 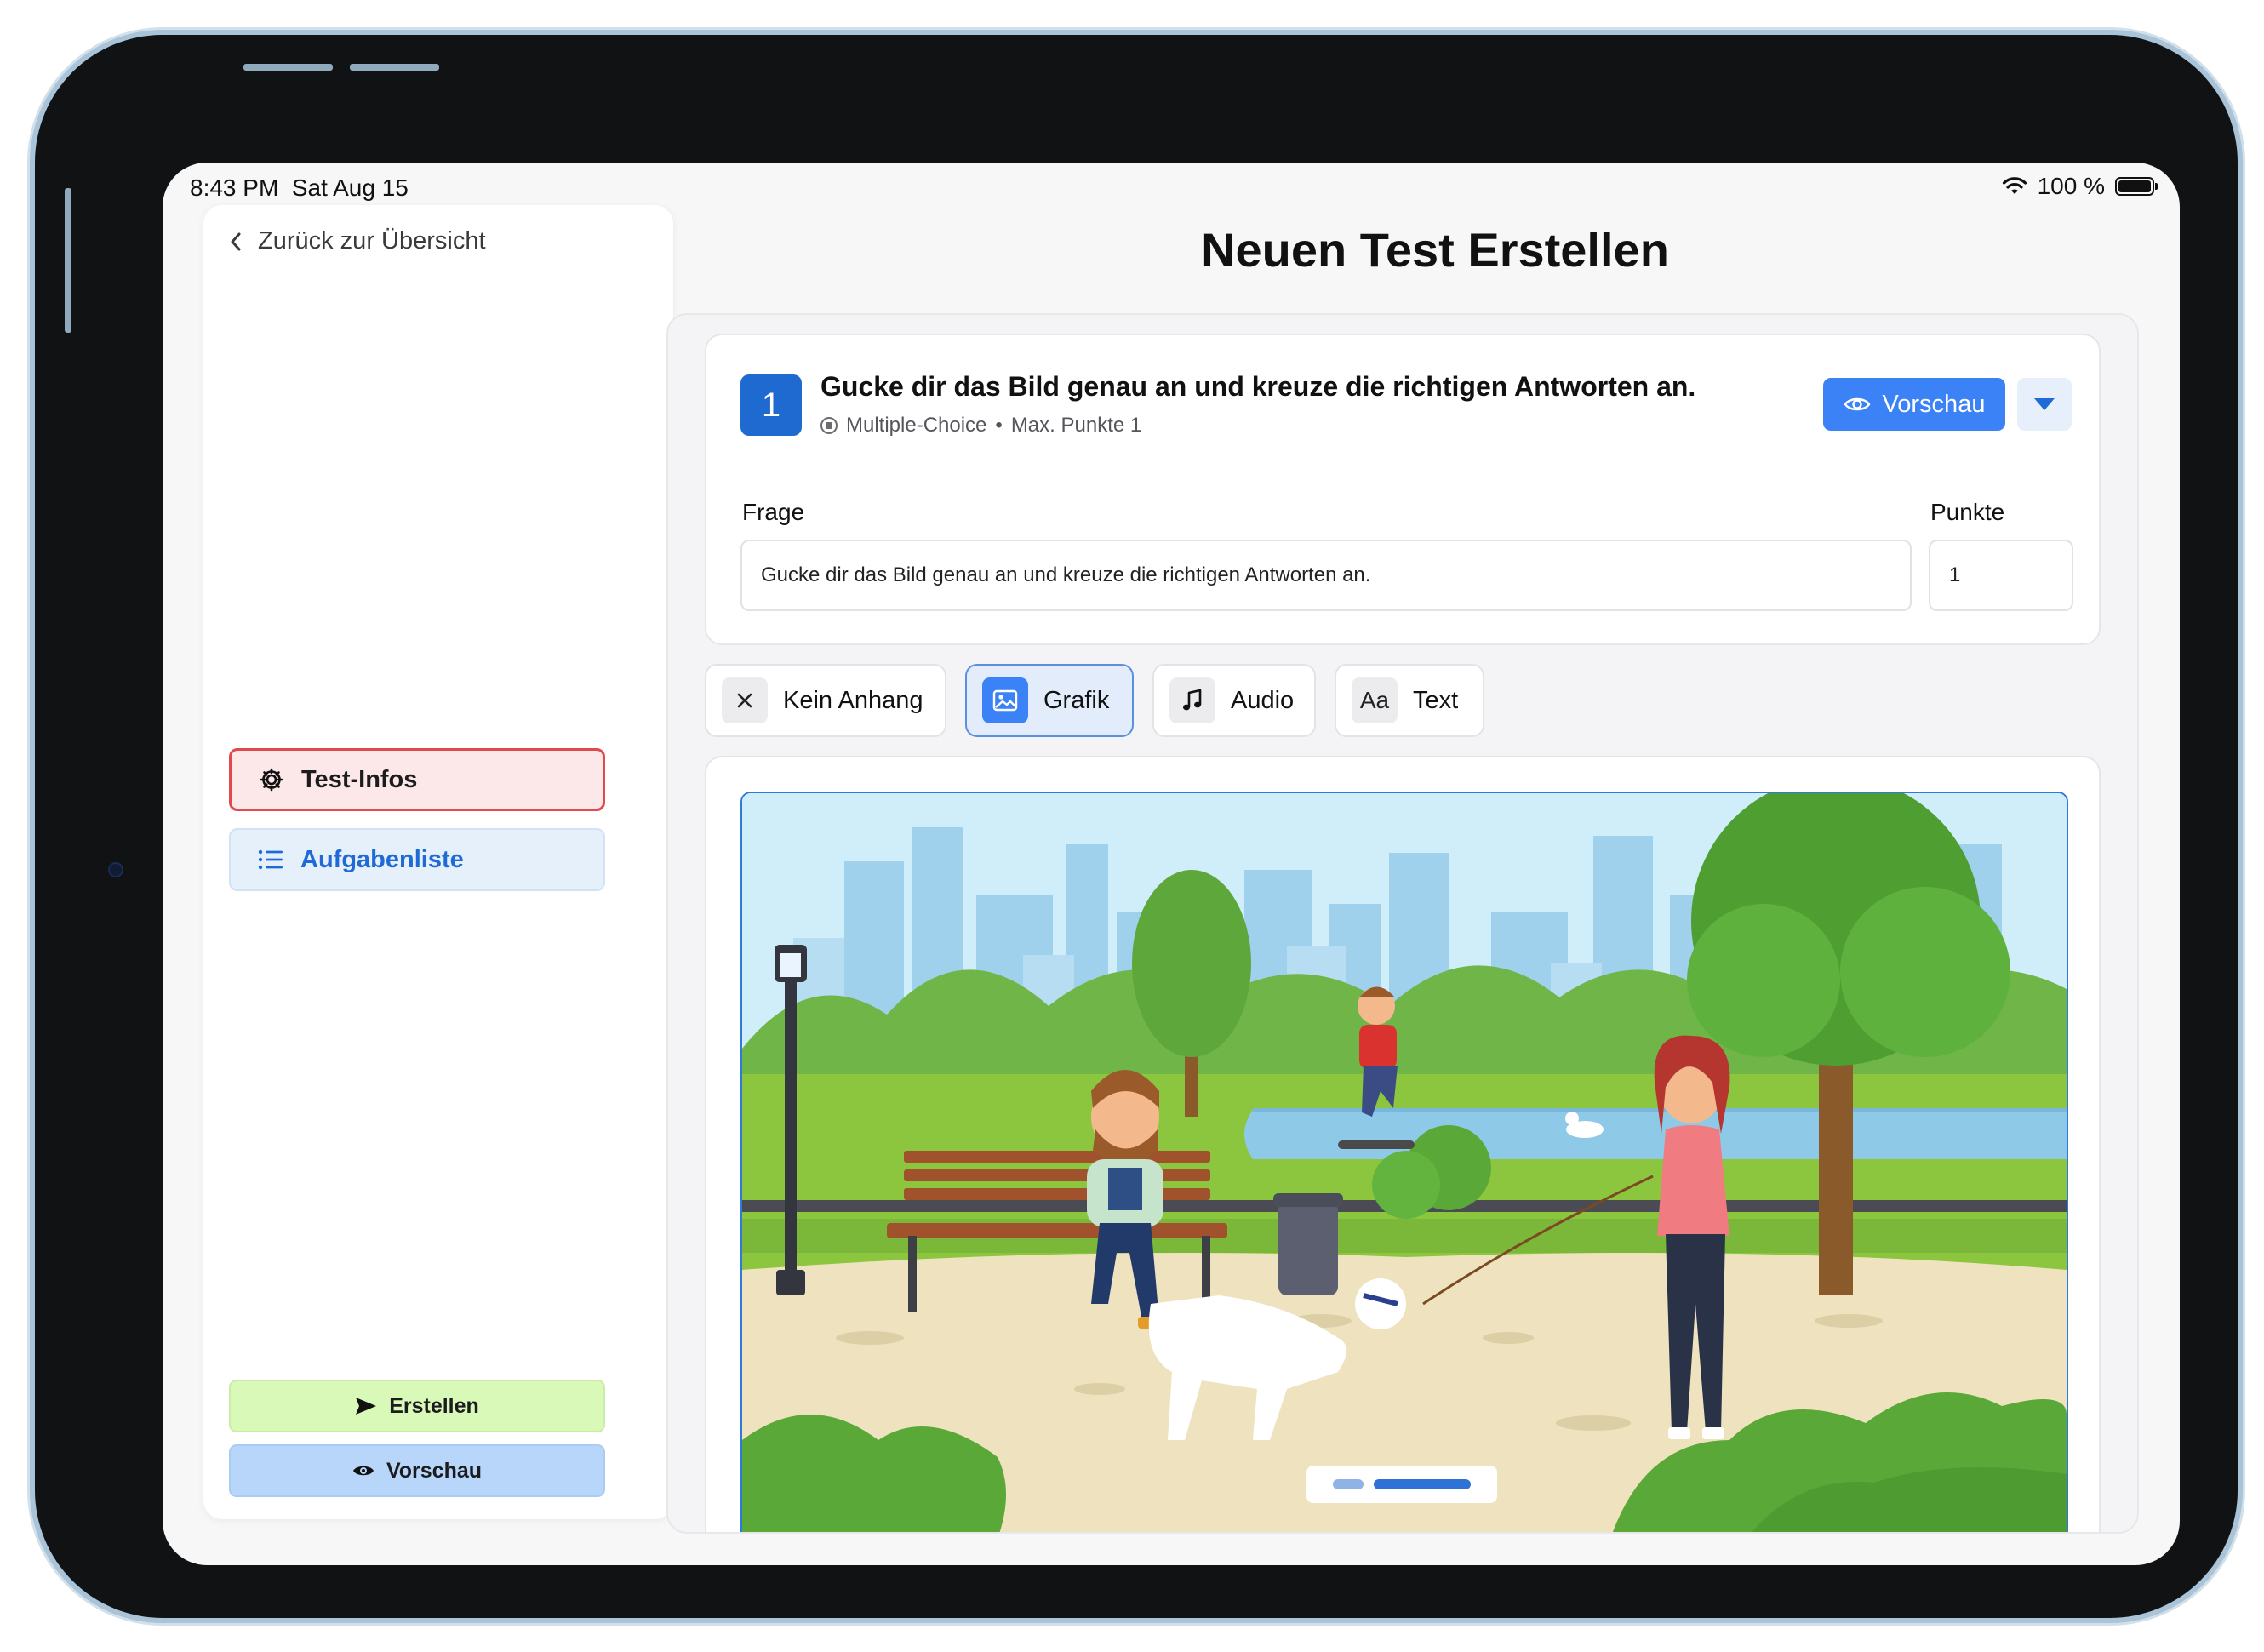 I want to click on question-number-badge: 1, so click(x=771, y=405).